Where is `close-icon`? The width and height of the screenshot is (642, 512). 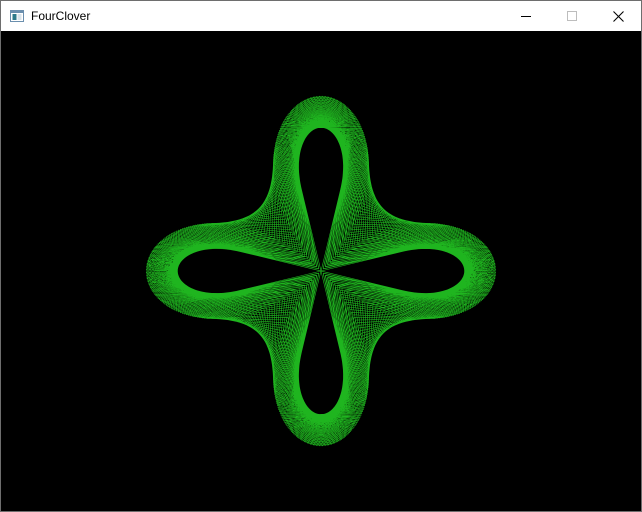
close-icon is located at coordinates (618, 16).